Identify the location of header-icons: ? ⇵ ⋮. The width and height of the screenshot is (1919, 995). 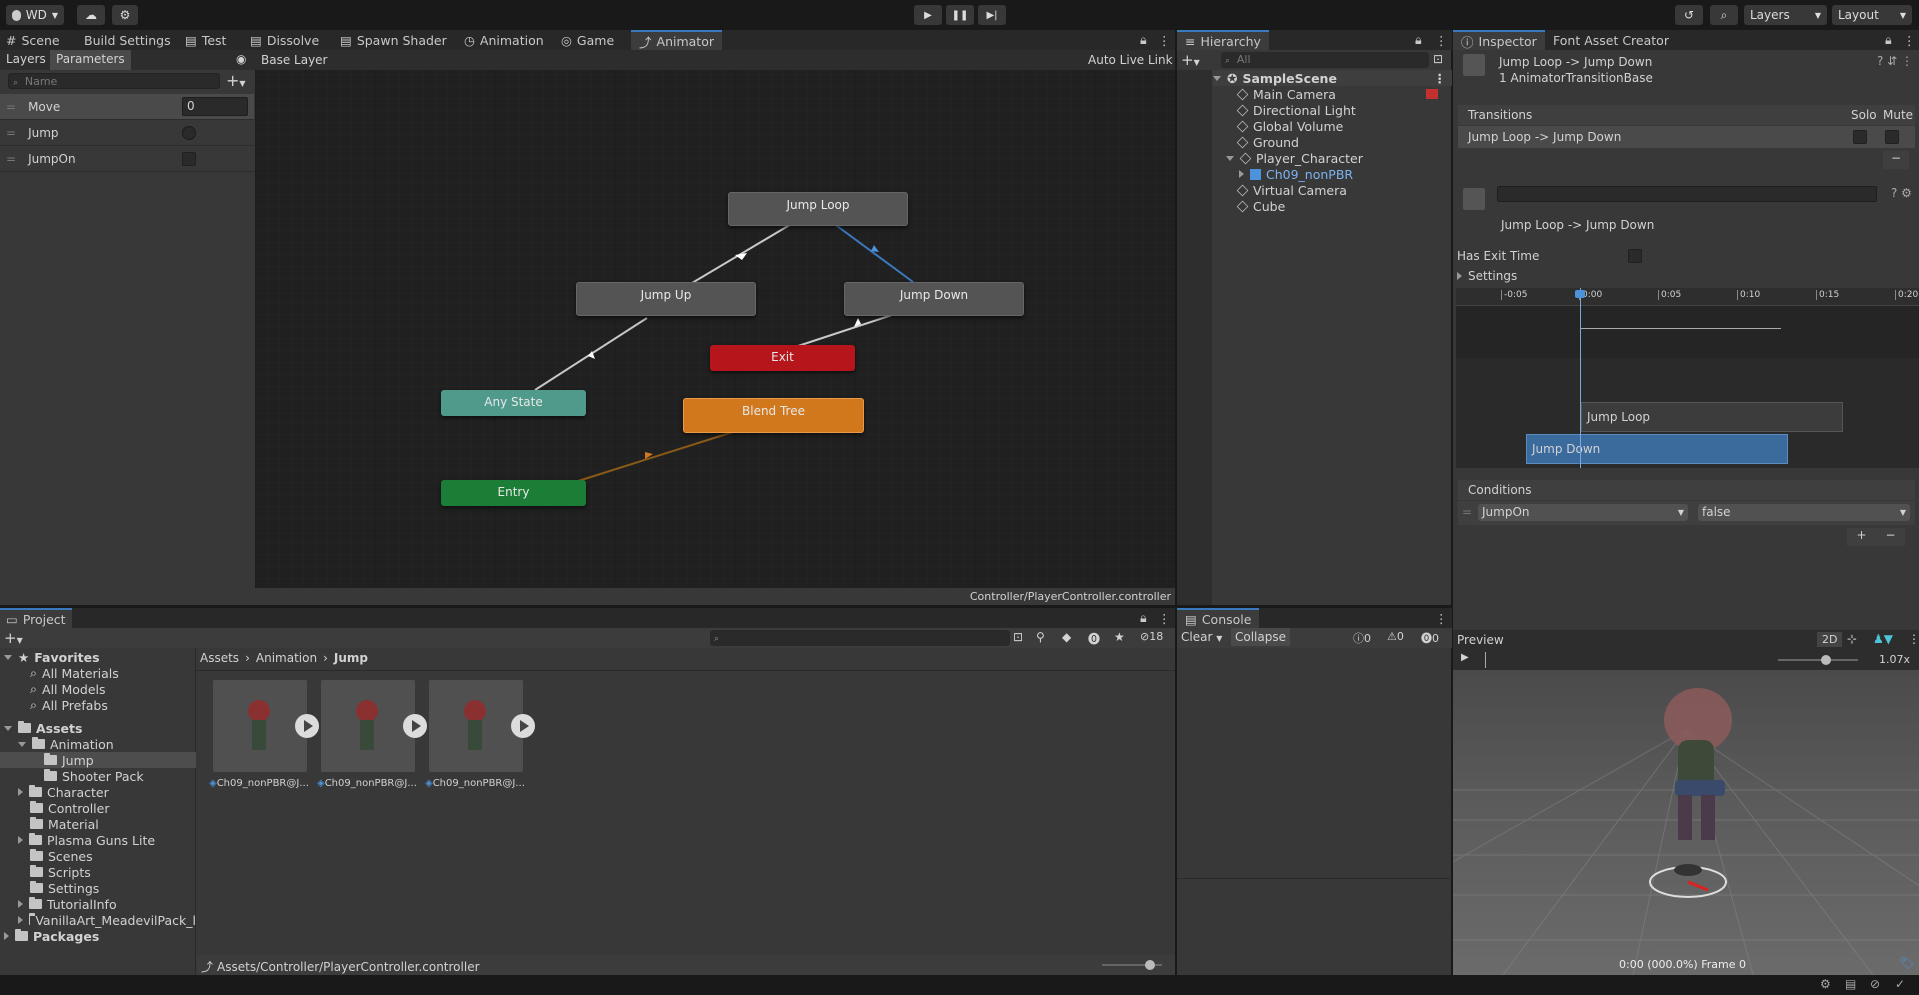
(1895, 61).